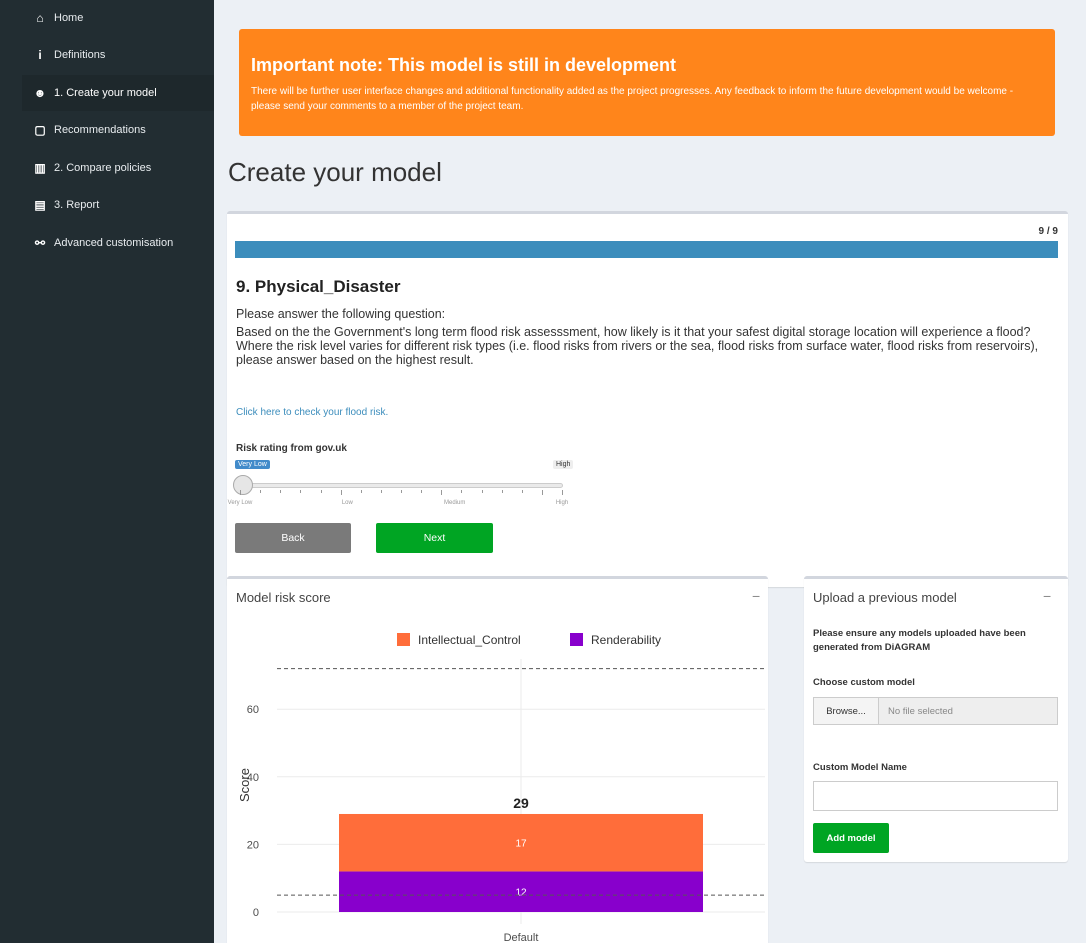 The width and height of the screenshot is (1086, 943). Describe the element at coordinates (253, 710) in the screenshot. I see `y-tick-label: 60` at that location.